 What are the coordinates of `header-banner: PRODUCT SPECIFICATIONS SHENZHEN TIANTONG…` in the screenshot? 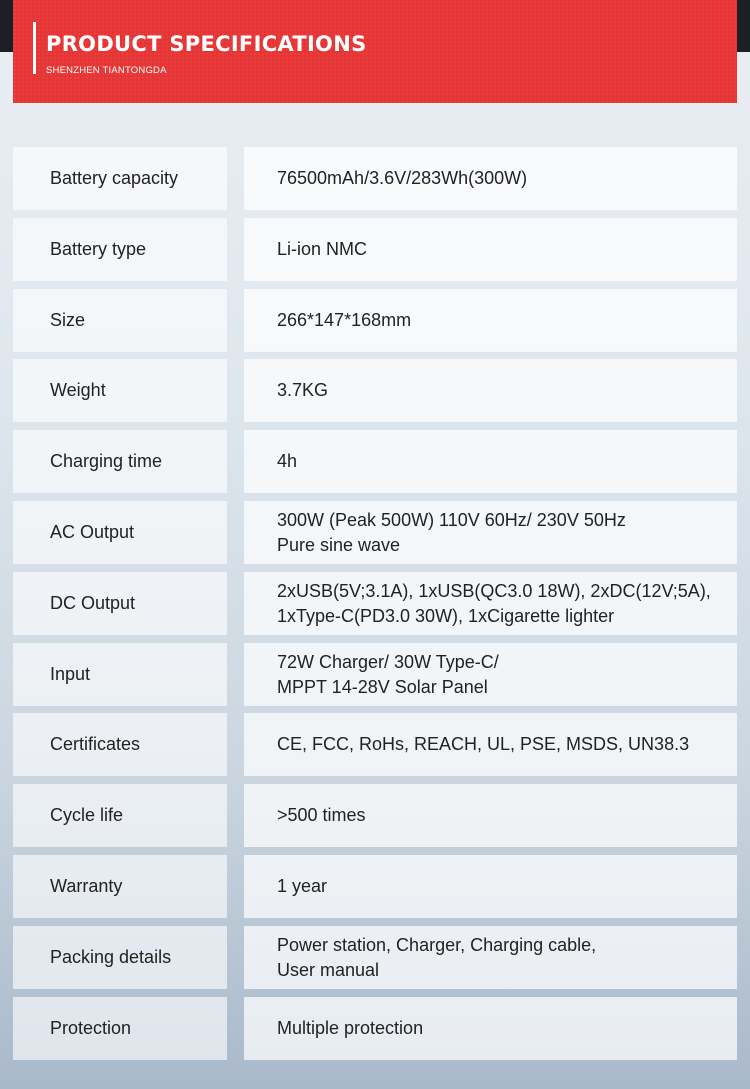 It's located at (375, 51).